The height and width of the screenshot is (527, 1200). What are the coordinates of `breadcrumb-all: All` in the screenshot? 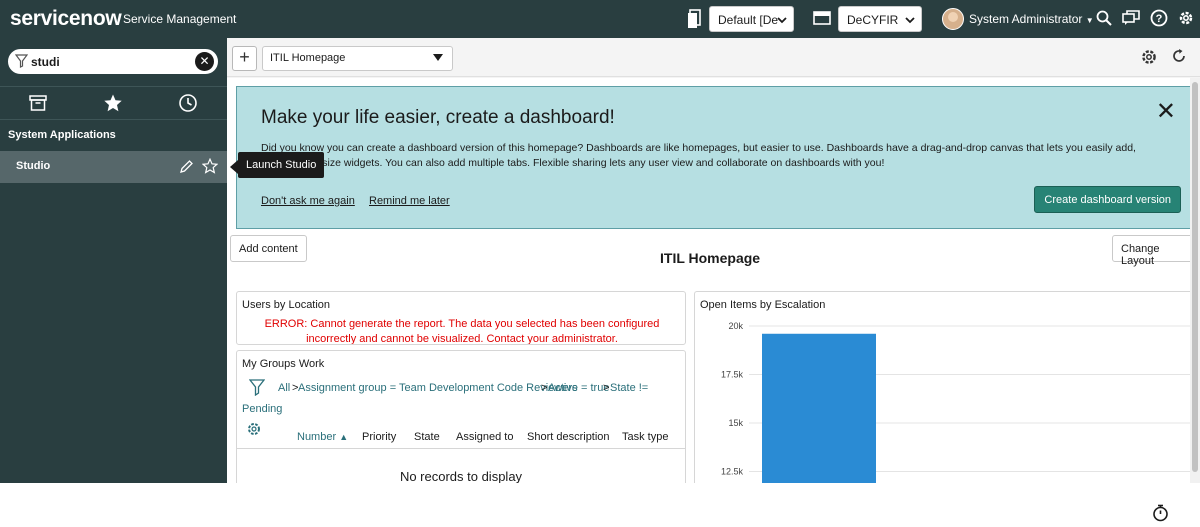 It's located at (284, 388).